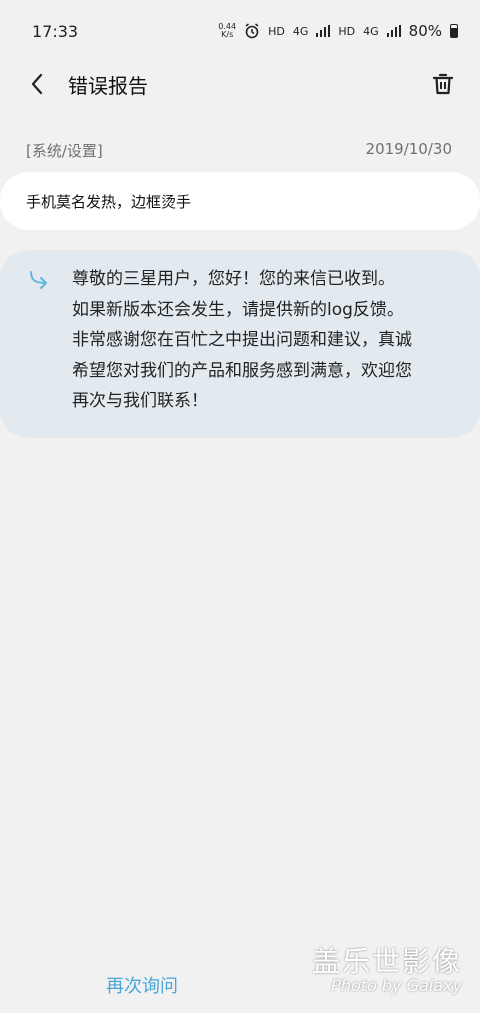  What do you see at coordinates (55, 31) in the screenshot?
I see `status-time: 17:33` at bounding box center [55, 31].